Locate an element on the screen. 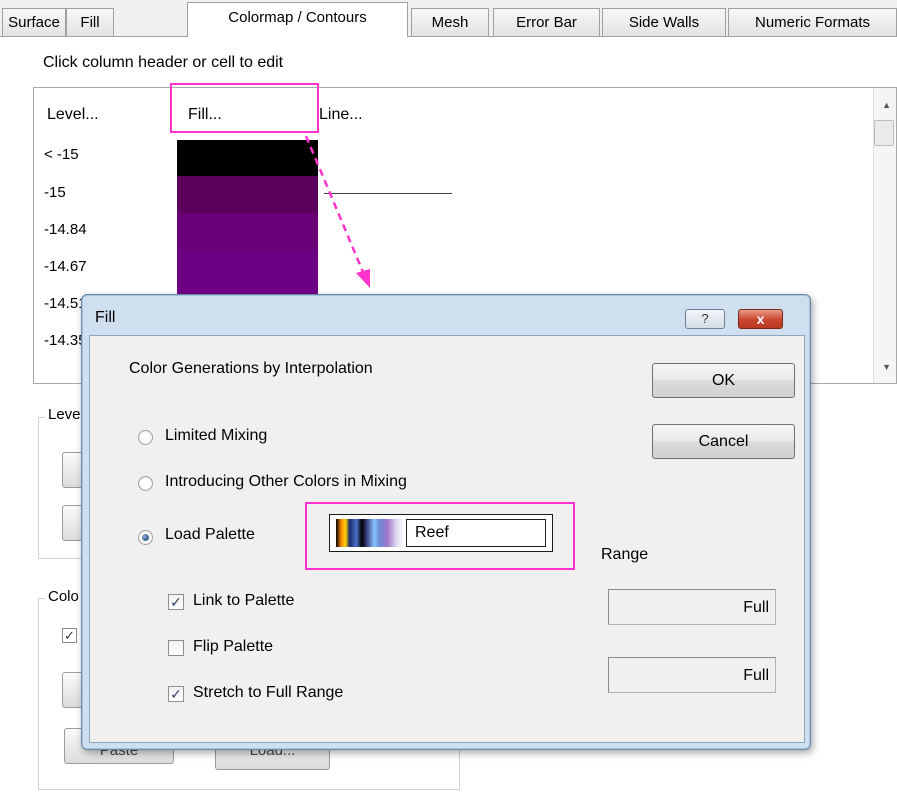 This screenshot has width=897, height=794. level-cell-1: -15 is located at coordinates (55, 192).